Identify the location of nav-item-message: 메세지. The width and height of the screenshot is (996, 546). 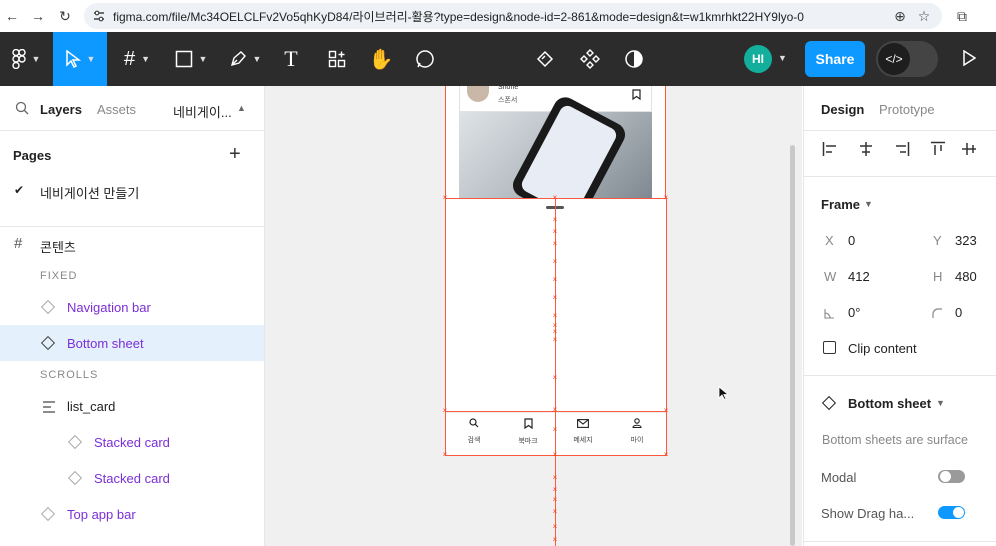
(583, 431).